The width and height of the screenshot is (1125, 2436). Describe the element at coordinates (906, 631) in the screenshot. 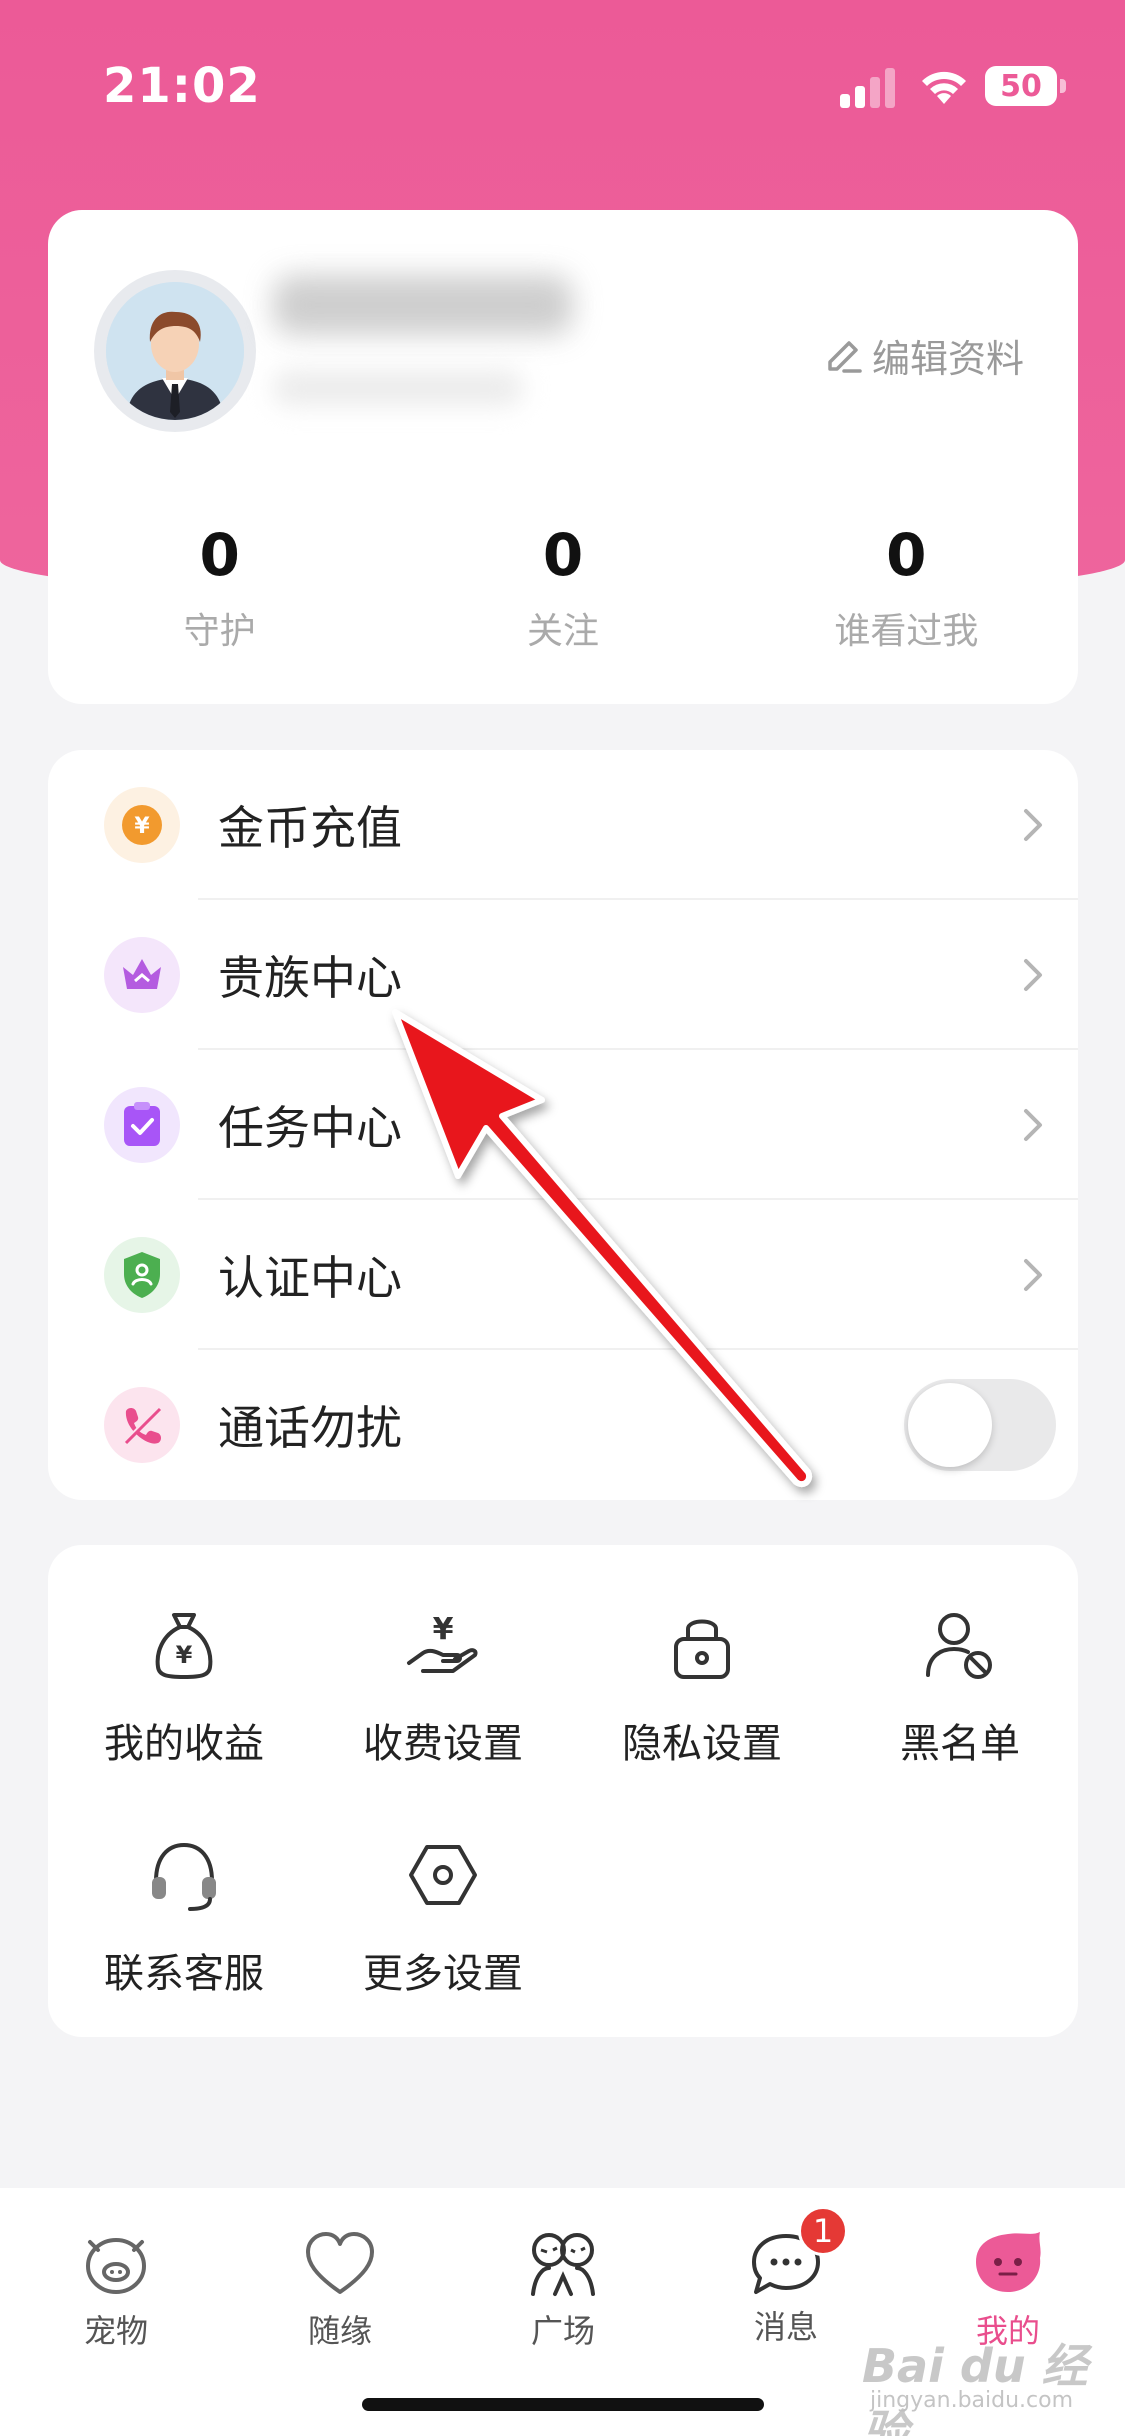

I see `stat-label: 谁看过我` at that location.